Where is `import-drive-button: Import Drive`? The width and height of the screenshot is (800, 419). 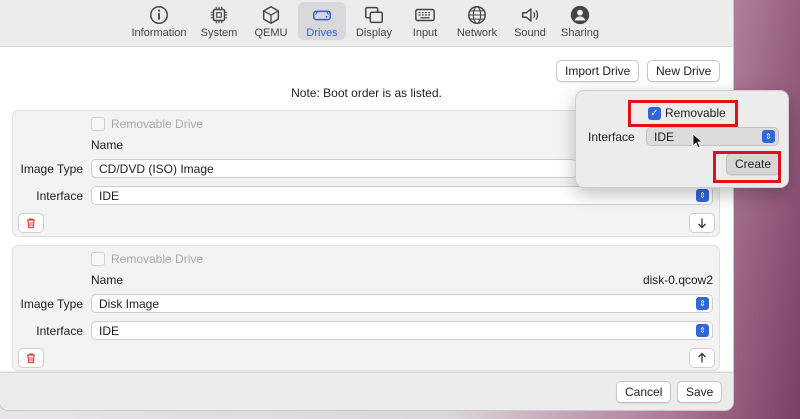 import-drive-button: Import Drive is located at coordinates (598, 71).